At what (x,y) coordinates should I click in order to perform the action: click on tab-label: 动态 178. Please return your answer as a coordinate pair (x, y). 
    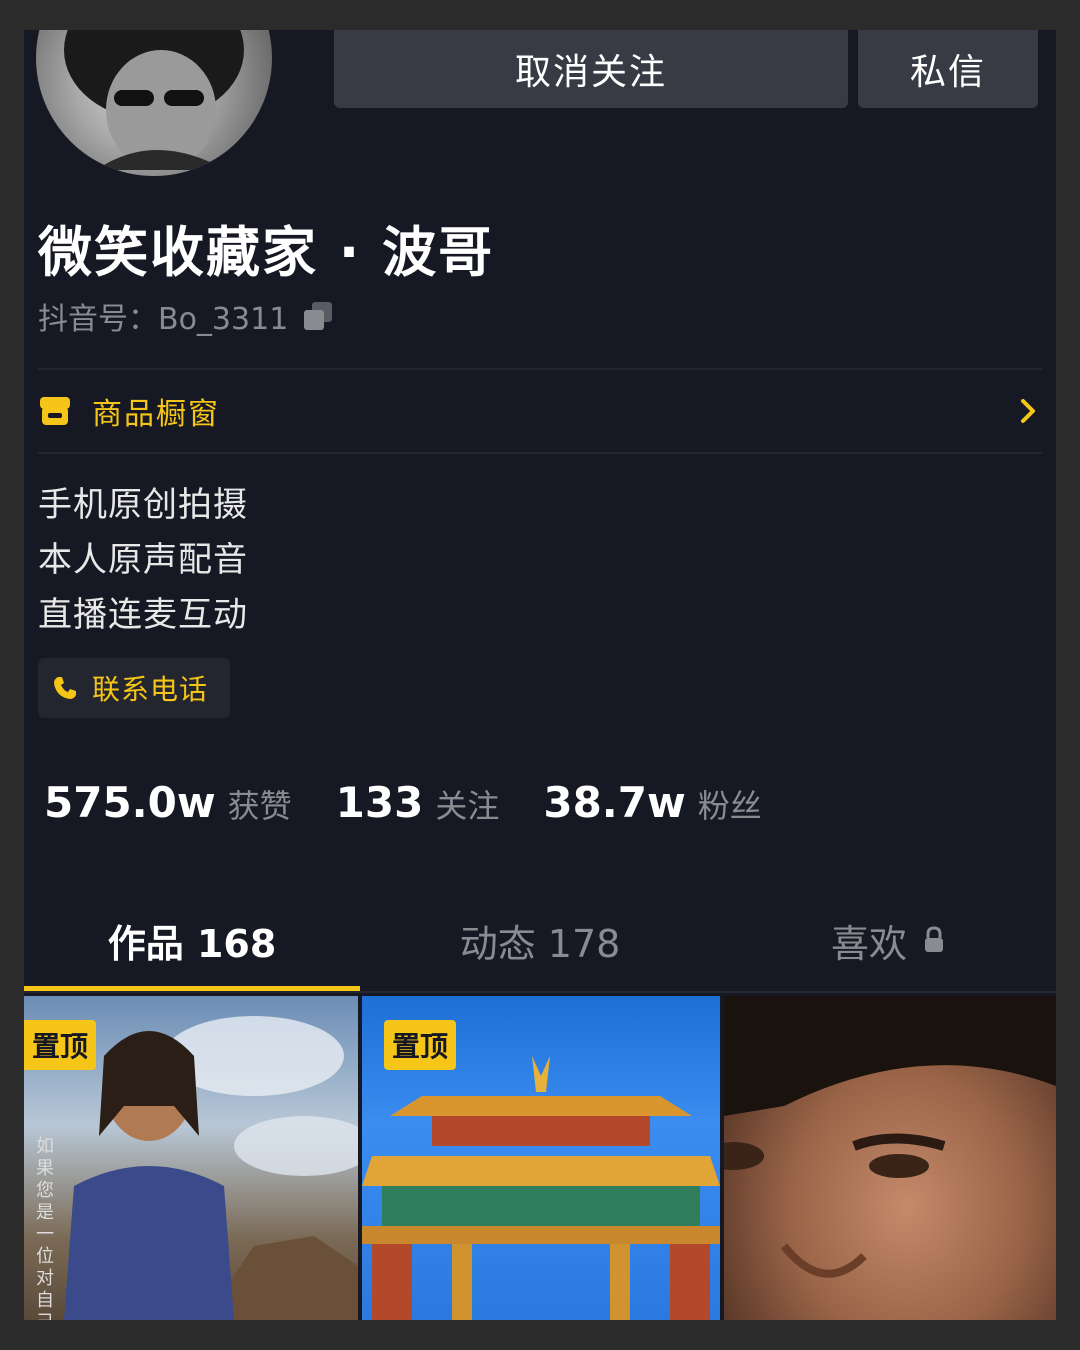
    Looking at the image, I should click on (540, 943).